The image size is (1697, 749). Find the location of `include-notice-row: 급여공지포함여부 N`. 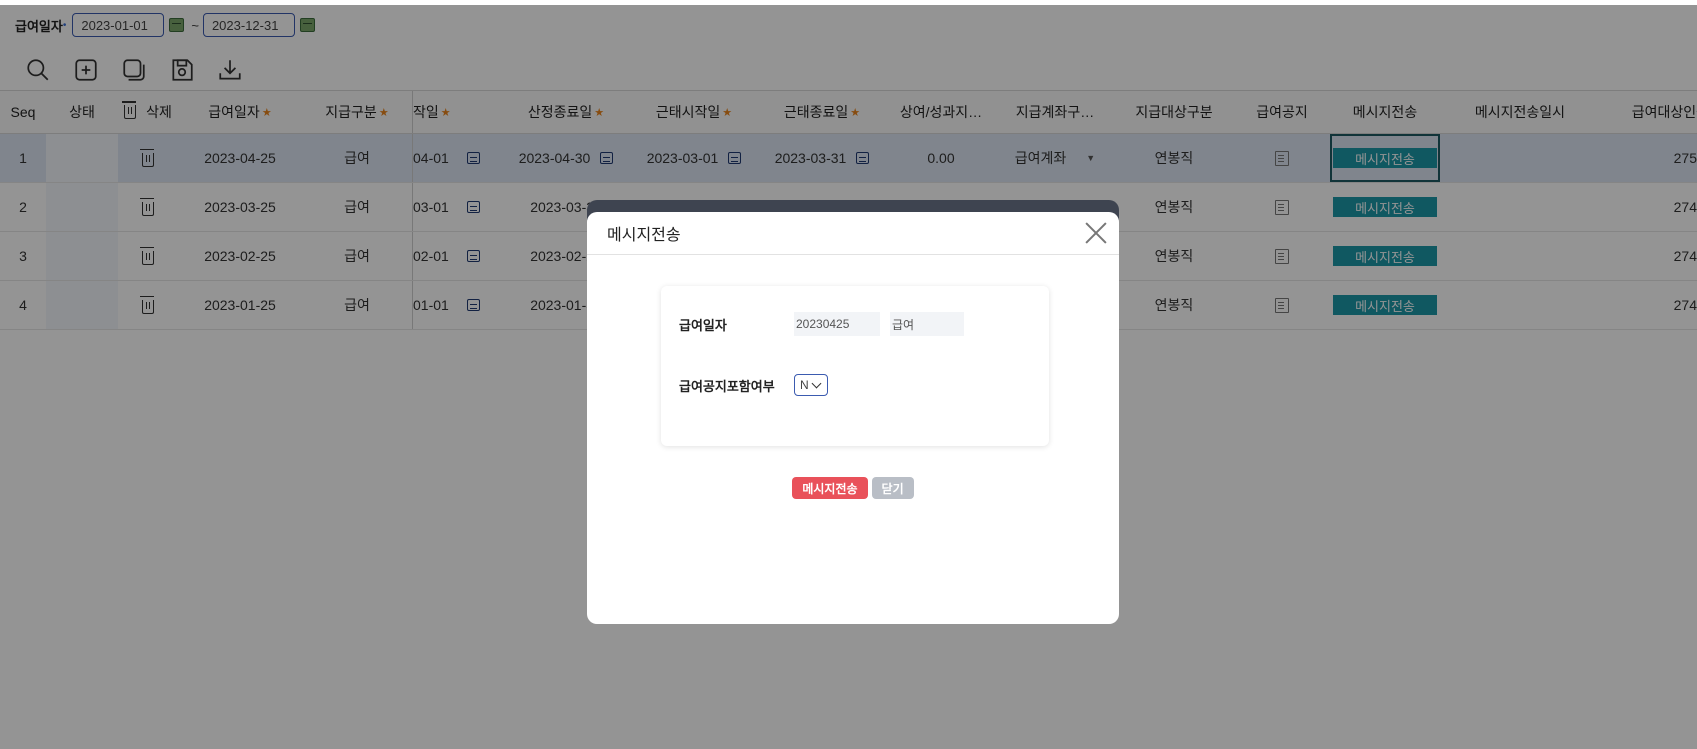

include-notice-row: 급여공지포함여부 N is located at coordinates (753, 385).